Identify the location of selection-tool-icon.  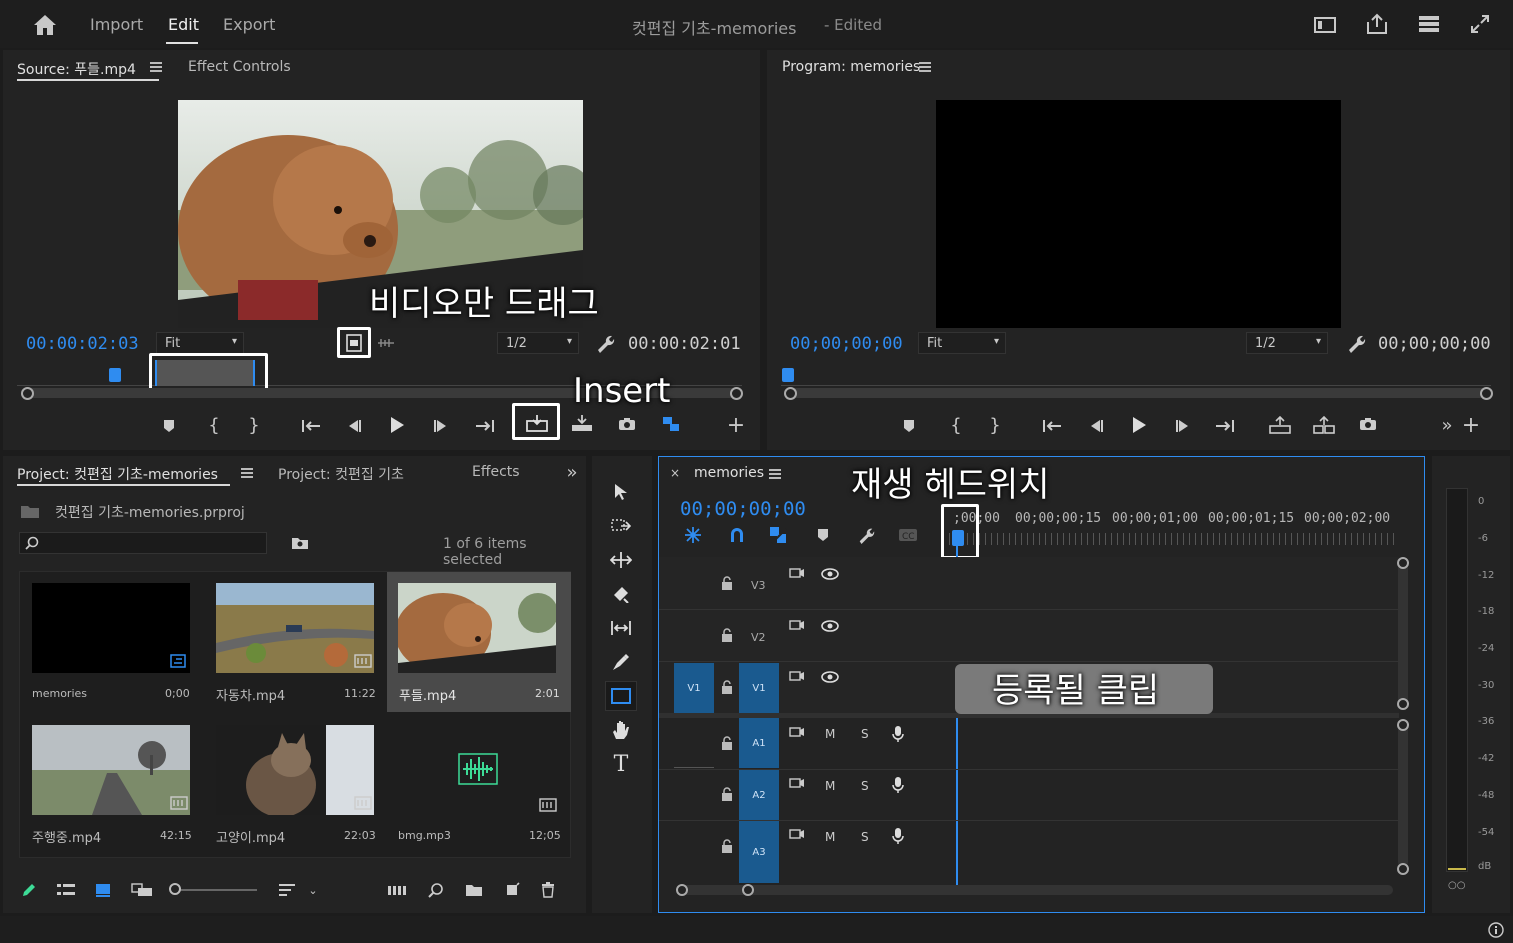
(621, 492).